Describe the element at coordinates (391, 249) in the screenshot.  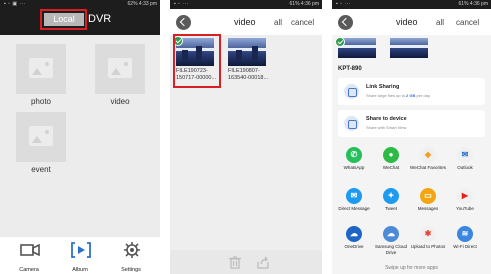
I see `app-label: Samsung Cloud Drive` at that location.